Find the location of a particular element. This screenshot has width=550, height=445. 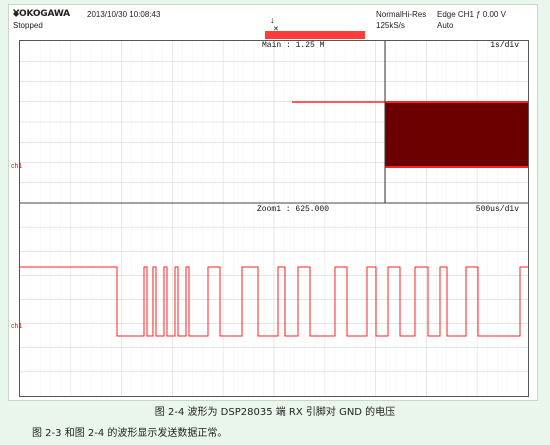

main-time-div: 1s/div is located at coordinates (504, 45).